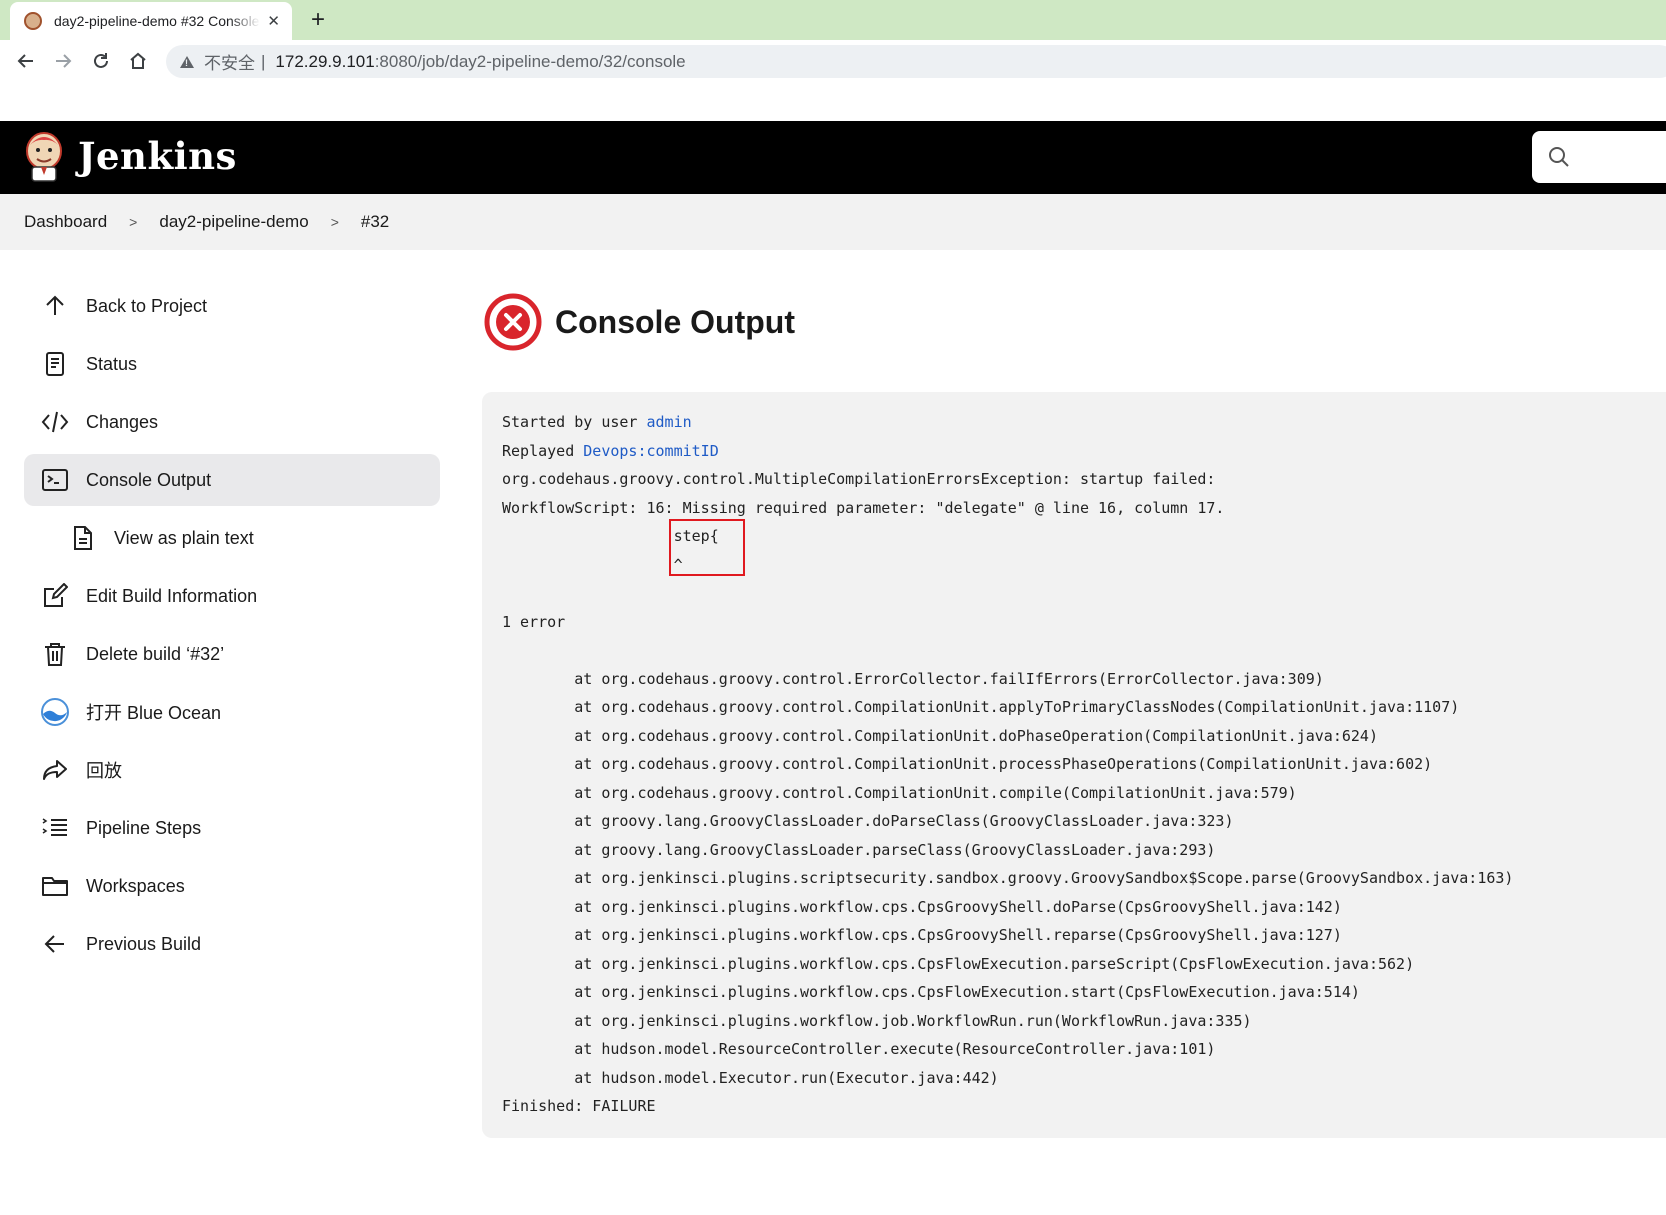 Image resolution: width=1666 pixels, height=1215 pixels. What do you see at coordinates (65, 222) in the screenshot?
I see `breadcrumb-dashboard: Dashboard` at bounding box center [65, 222].